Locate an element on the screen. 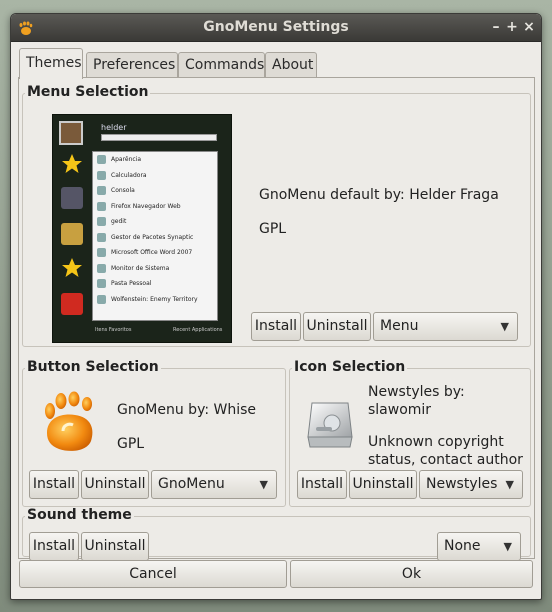 The width and height of the screenshot is (552, 612). list-item: Aparência is located at coordinates (155, 160).